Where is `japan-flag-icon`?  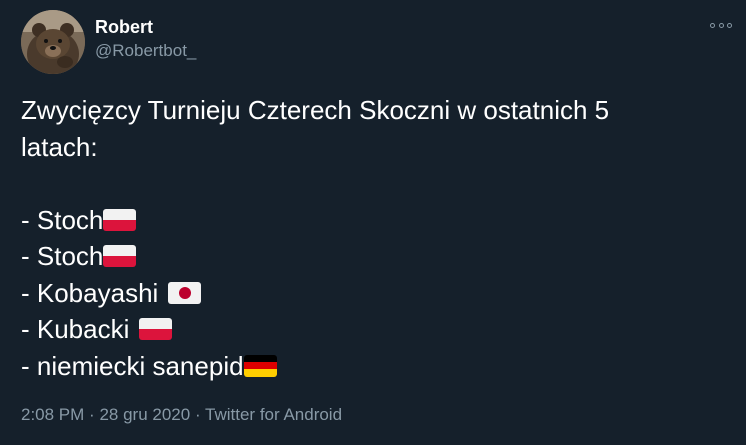
japan-flag-icon is located at coordinates (185, 292).